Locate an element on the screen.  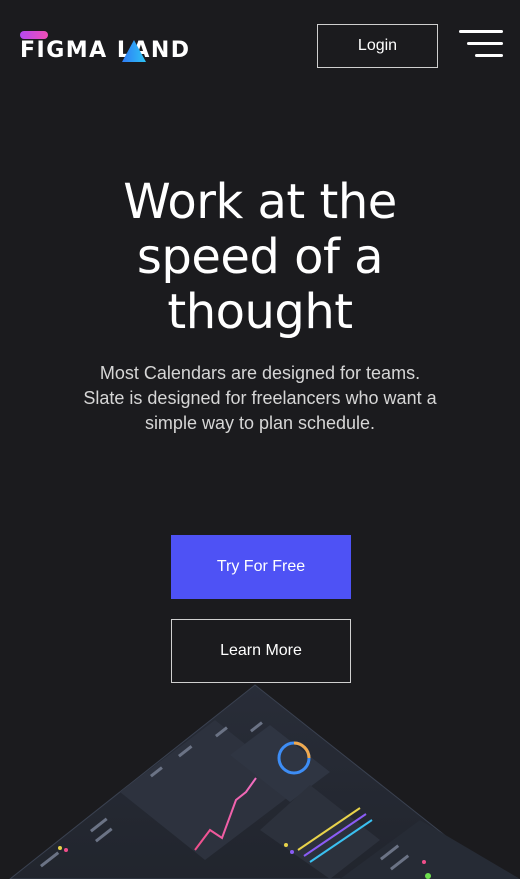
learn-more-button: Learn More is located at coordinates (261, 651).